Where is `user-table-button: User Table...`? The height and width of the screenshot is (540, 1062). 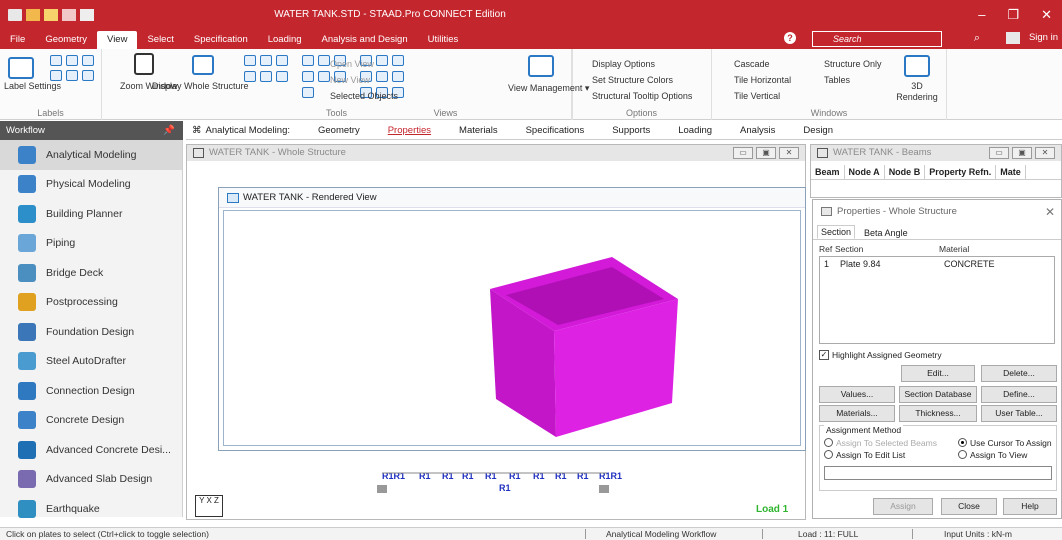 user-table-button: User Table... is located at coordinates (1019, 413).